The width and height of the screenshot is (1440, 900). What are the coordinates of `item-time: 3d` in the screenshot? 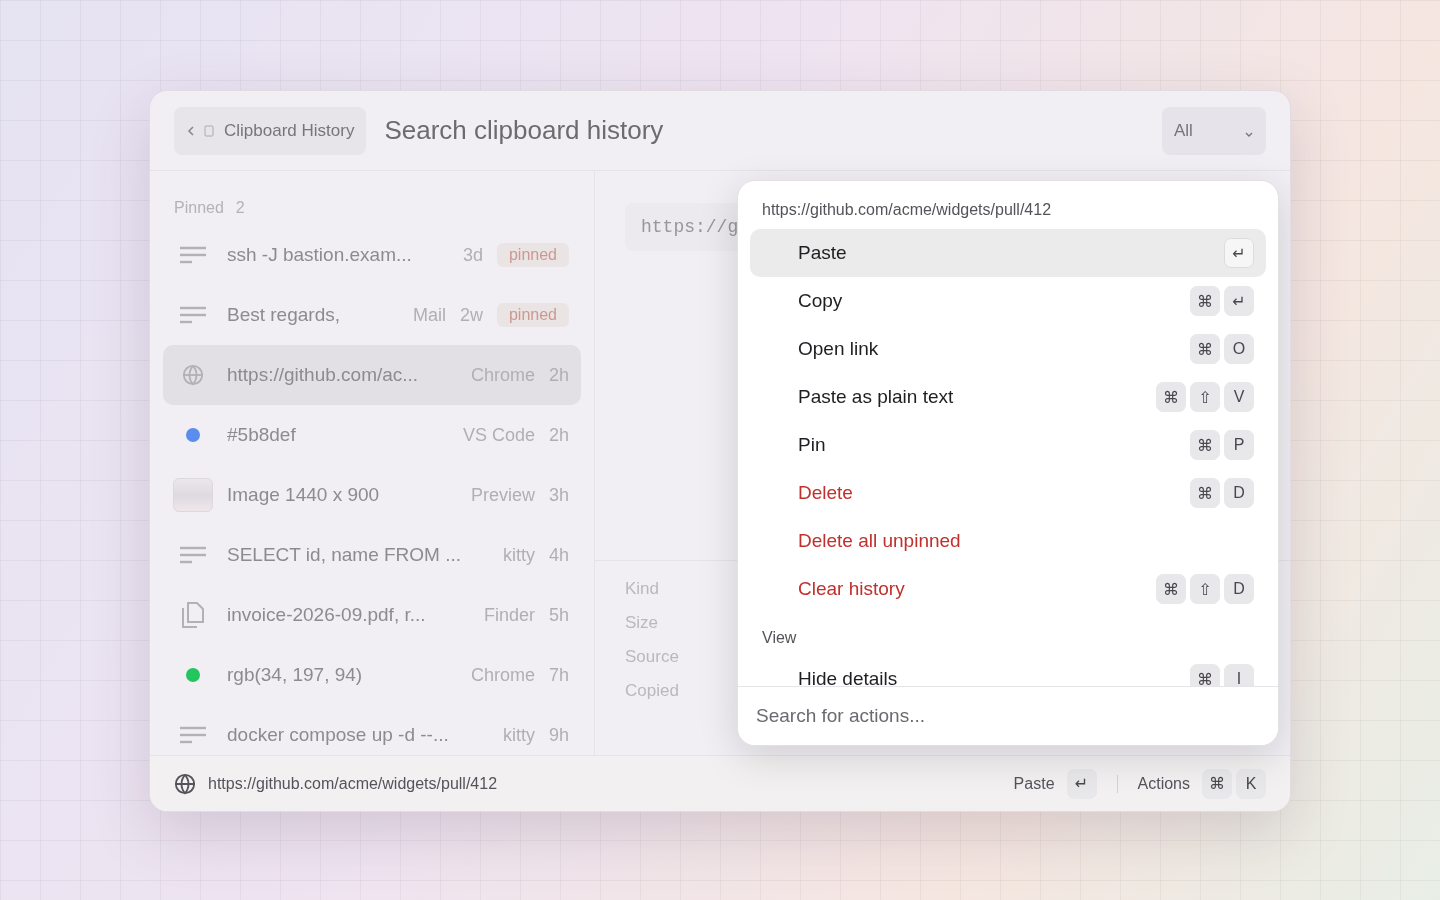 It's located at (472, 255).